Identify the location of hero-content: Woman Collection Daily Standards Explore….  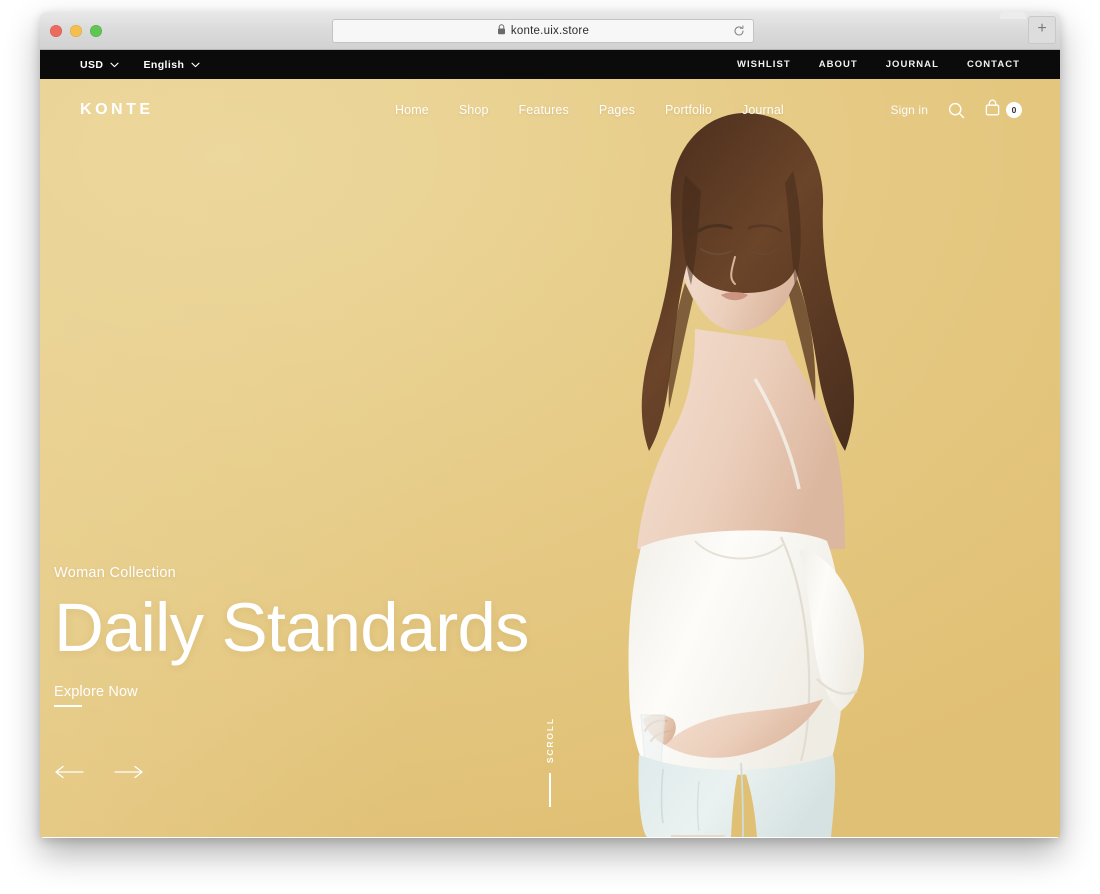
(291, 636).